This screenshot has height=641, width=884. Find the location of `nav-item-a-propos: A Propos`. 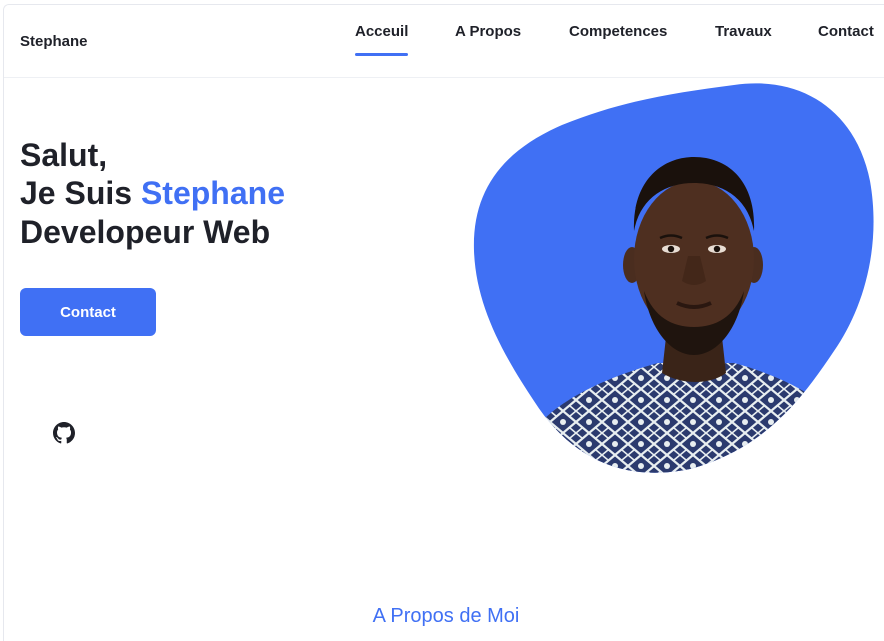

nav-item-a-propos: A Propos is located at coordinates (488, 31).